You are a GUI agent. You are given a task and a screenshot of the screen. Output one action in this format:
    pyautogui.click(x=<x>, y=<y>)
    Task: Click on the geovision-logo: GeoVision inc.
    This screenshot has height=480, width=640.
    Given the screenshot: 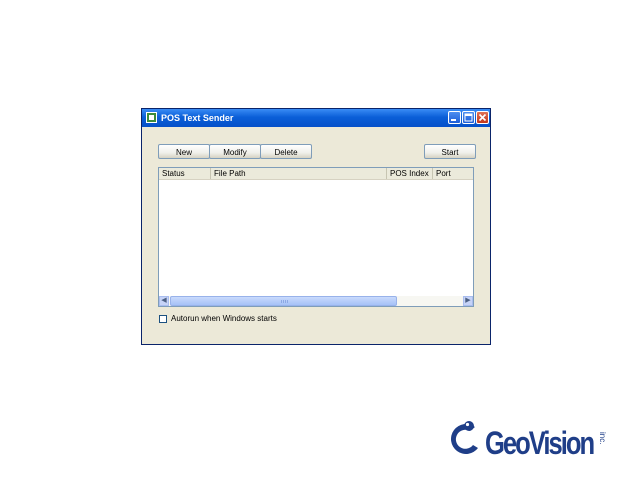 What is the action you would take?
    pyautogui.click(x=532, y=442)
    